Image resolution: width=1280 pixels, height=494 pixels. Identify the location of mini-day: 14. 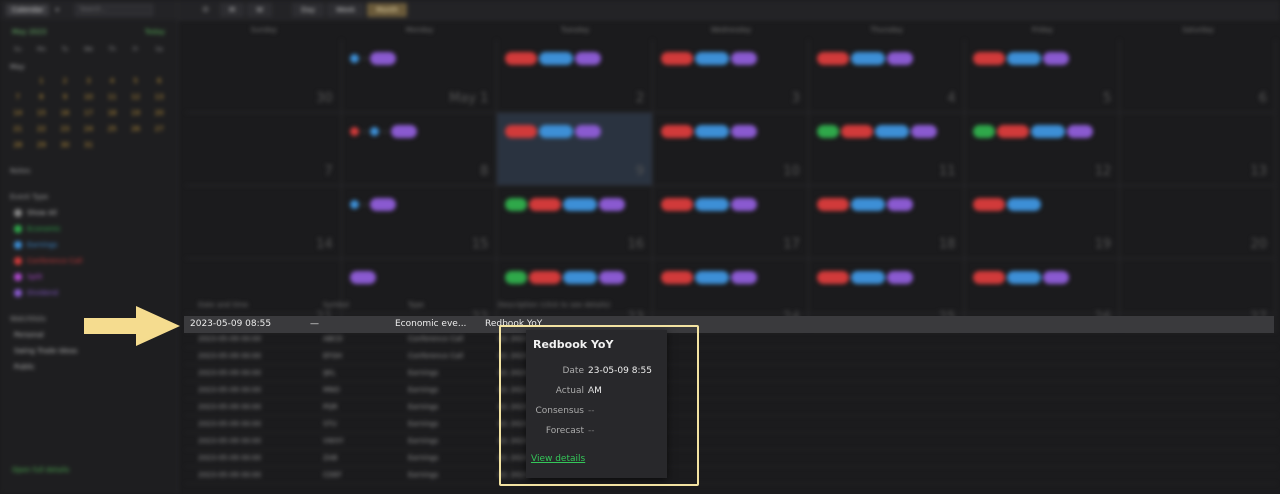
(18, 113).